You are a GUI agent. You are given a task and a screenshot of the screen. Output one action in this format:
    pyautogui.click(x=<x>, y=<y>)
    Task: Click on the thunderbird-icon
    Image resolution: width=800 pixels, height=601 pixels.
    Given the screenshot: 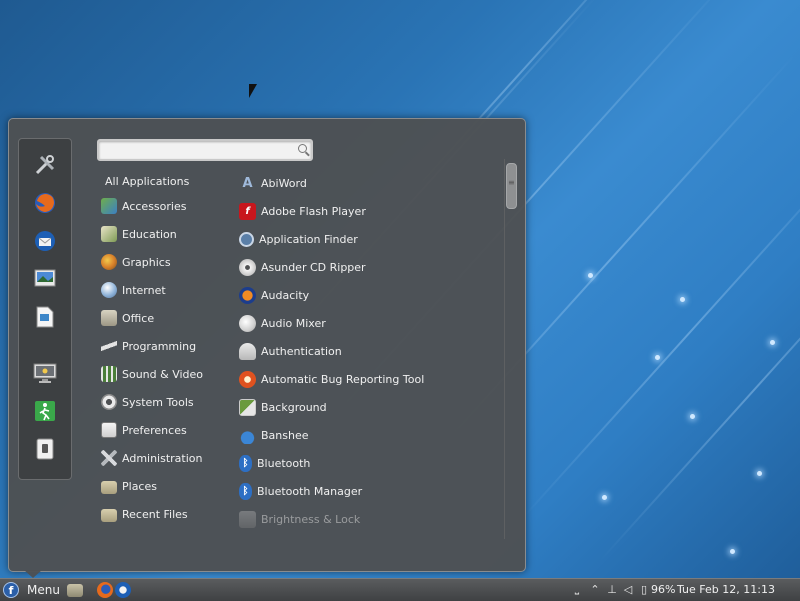 What is the action you would take?
    pyautogui.click(x=45, y=241)
    